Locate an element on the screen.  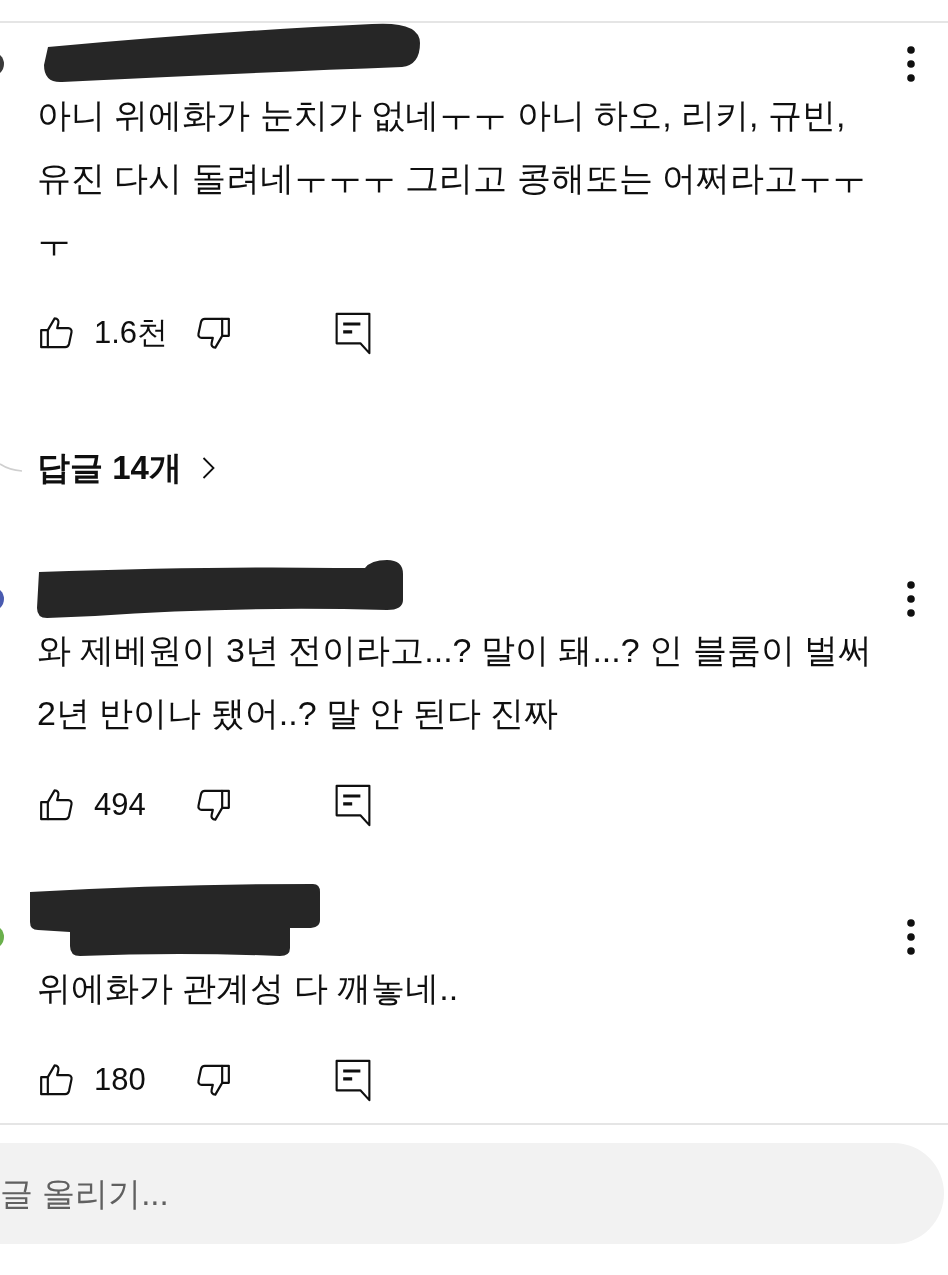
like-button: 494 is located at coordinates (91, 805).